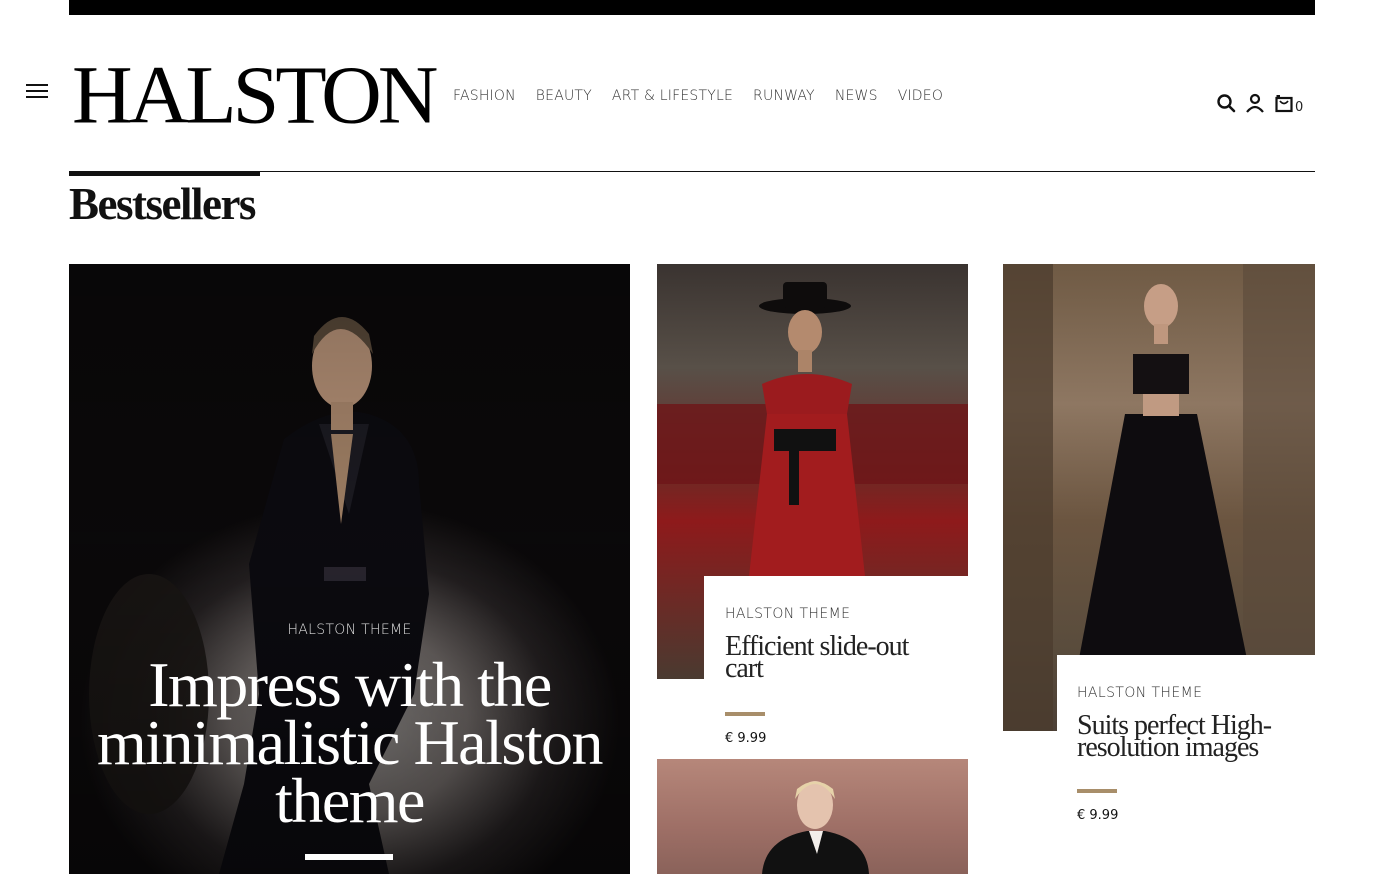 The height and width of the screenshot is (874, 1384). I want to click on product-model-image, so click(815, 827).